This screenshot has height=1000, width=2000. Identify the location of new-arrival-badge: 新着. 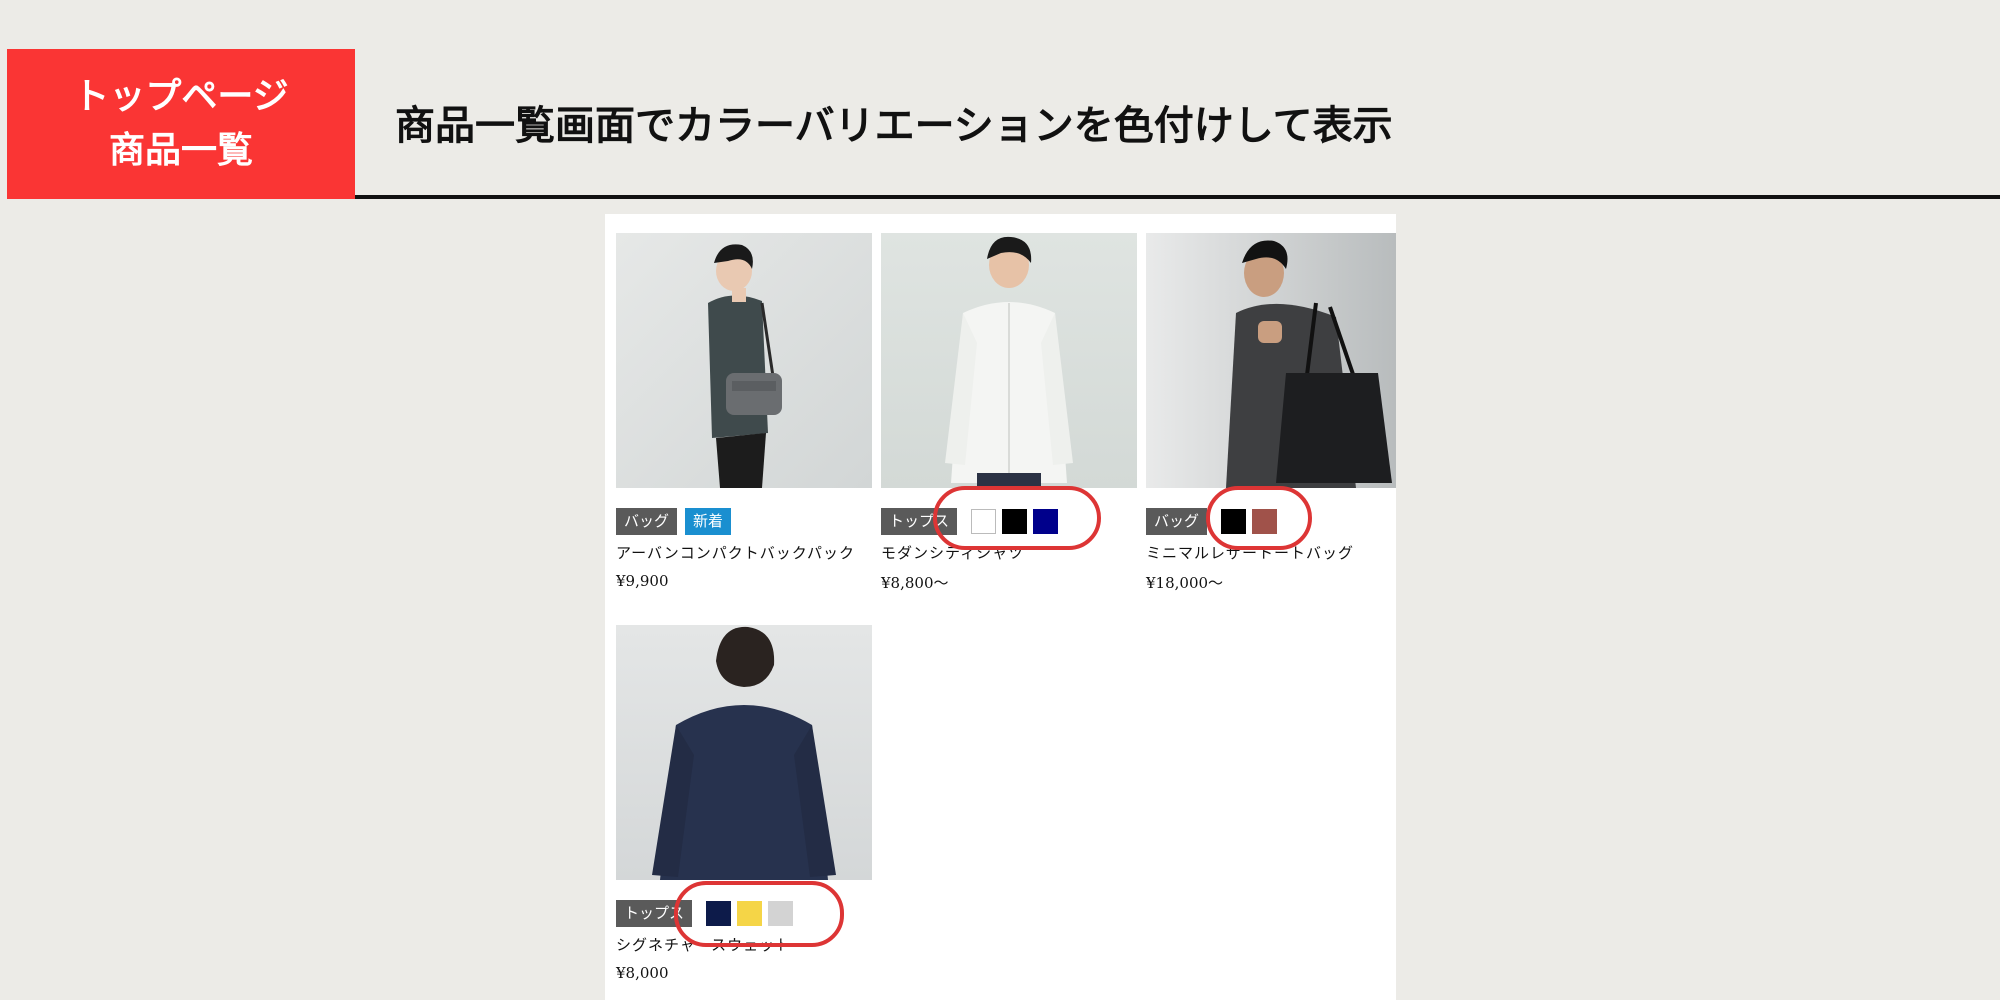
(708, 521).